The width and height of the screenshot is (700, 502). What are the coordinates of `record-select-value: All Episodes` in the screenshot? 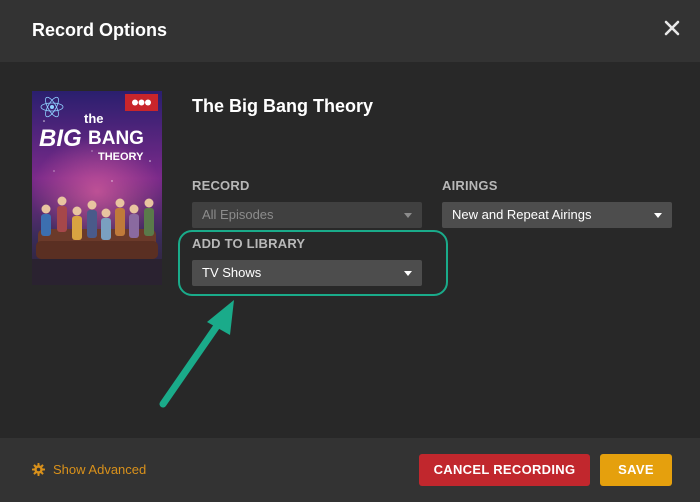 It's located at (238, 214).